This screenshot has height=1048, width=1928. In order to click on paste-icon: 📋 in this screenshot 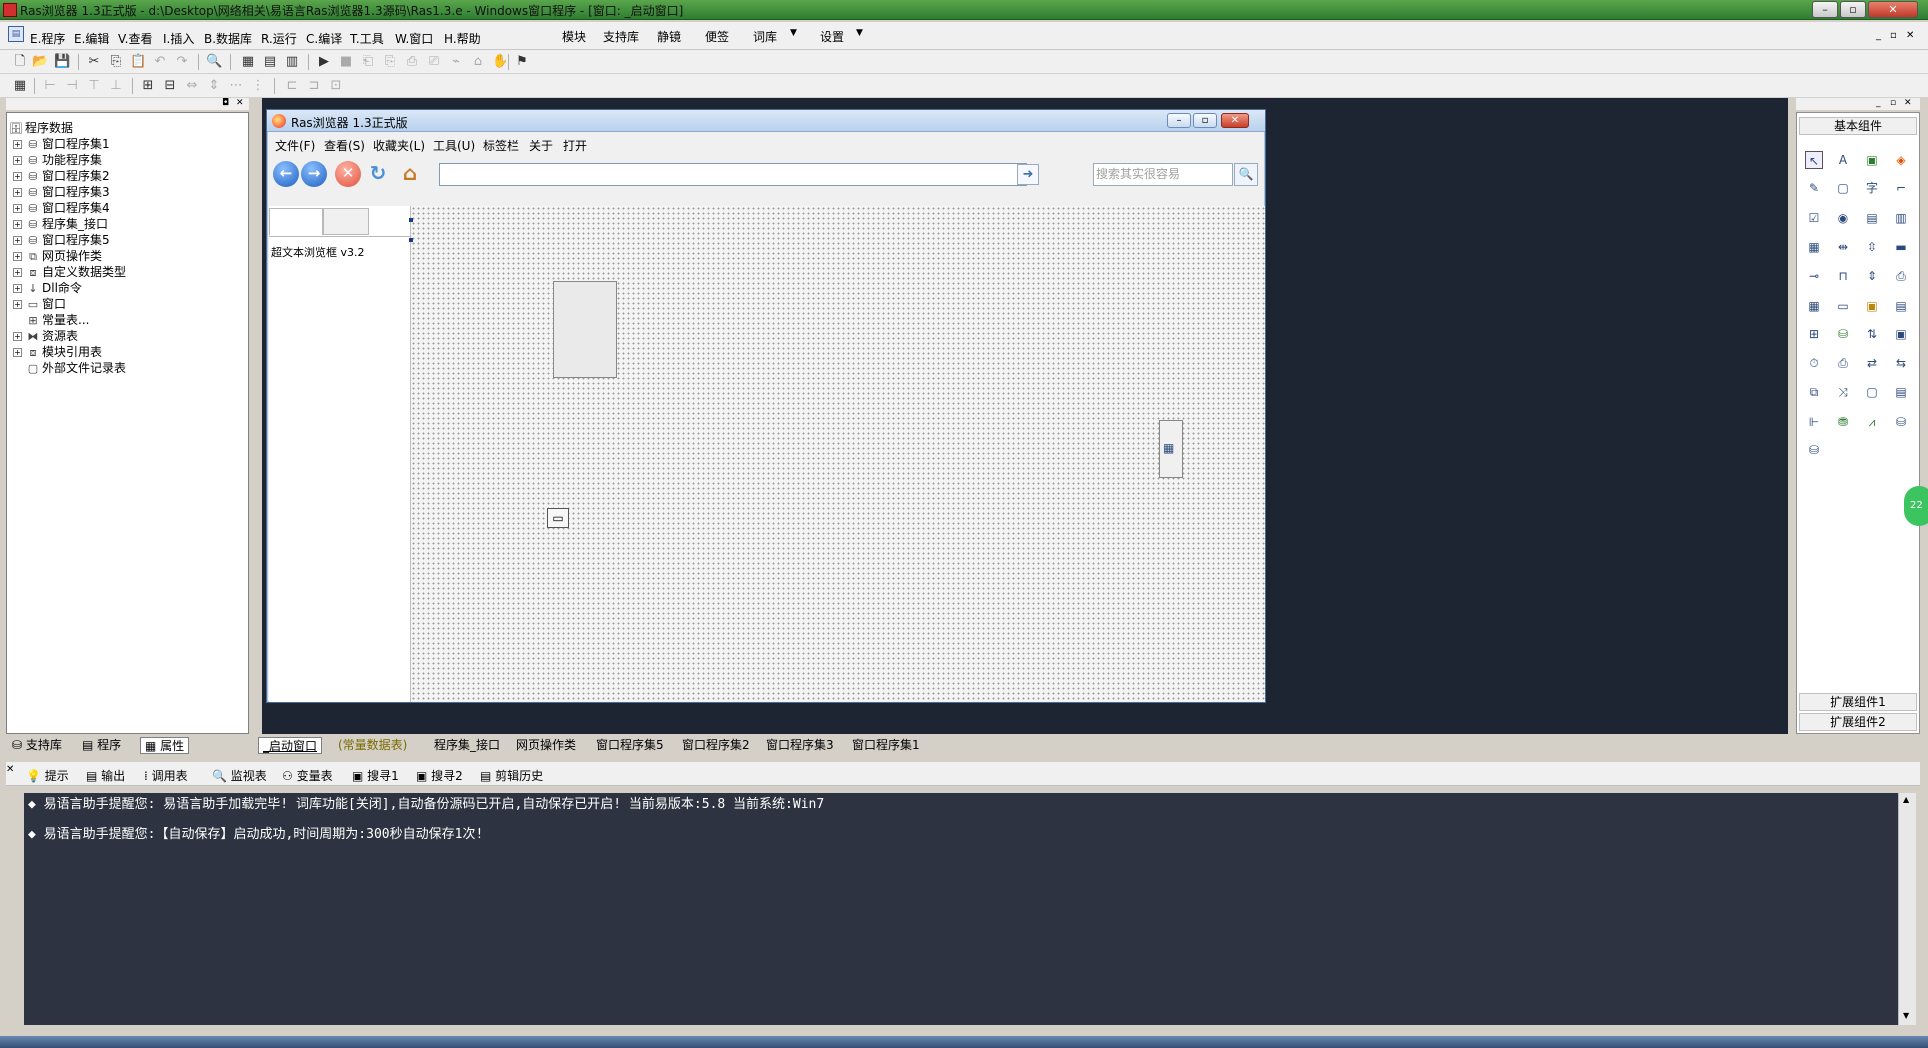, I will do `click(138, 62)`.